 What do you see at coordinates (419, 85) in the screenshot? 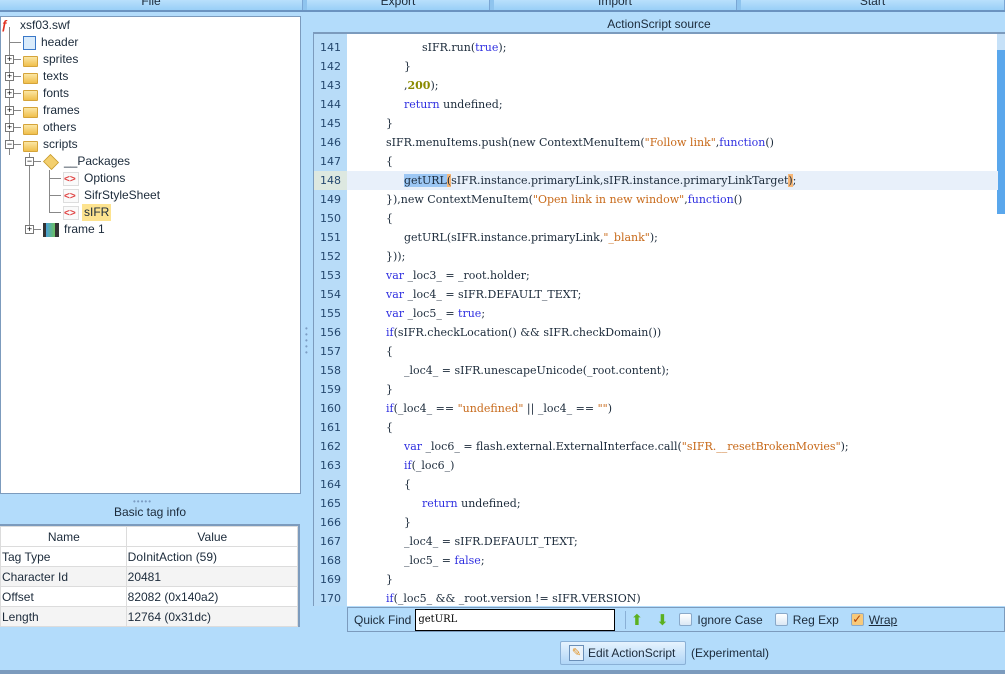
I see `code-token: 200` at bounding box center [419, 85].